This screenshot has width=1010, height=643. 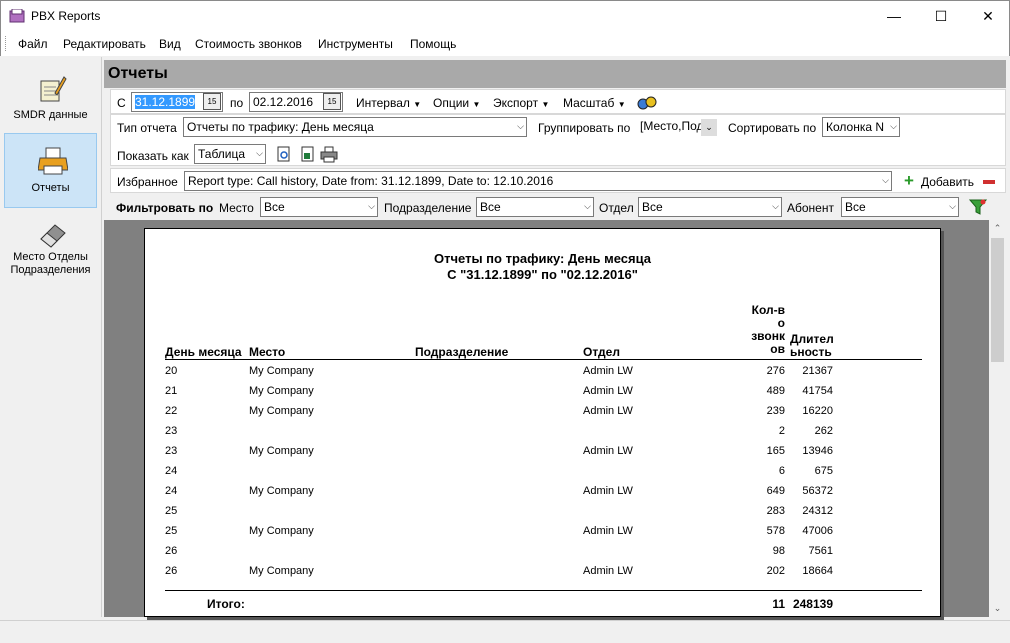 I want to click on plus-icon: +, so click(x=909, y=181).